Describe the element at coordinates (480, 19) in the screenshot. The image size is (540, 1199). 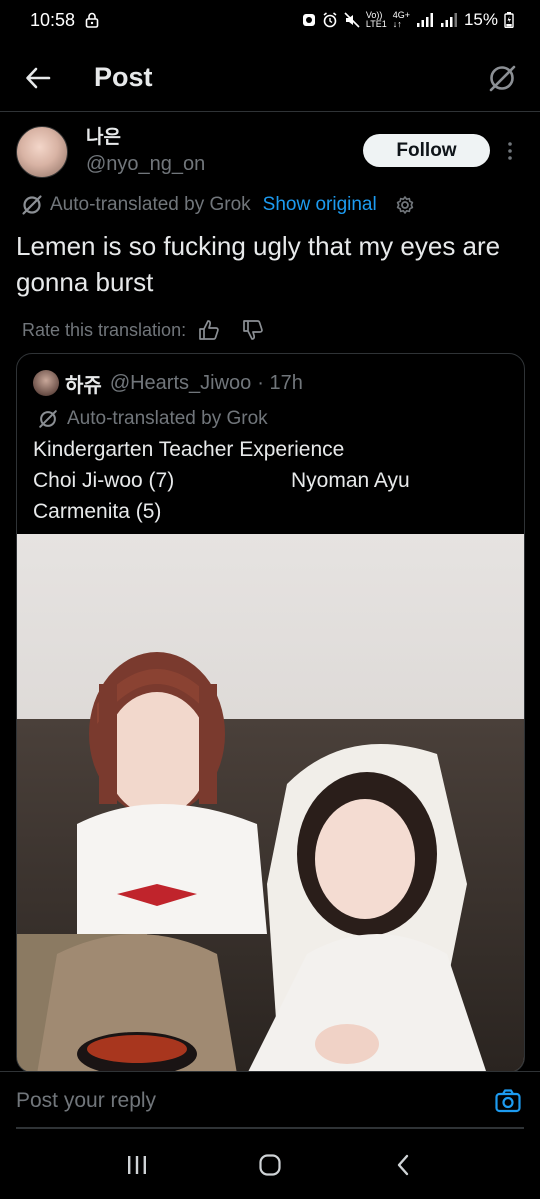
I see `battery-percent: 15%` at that location.